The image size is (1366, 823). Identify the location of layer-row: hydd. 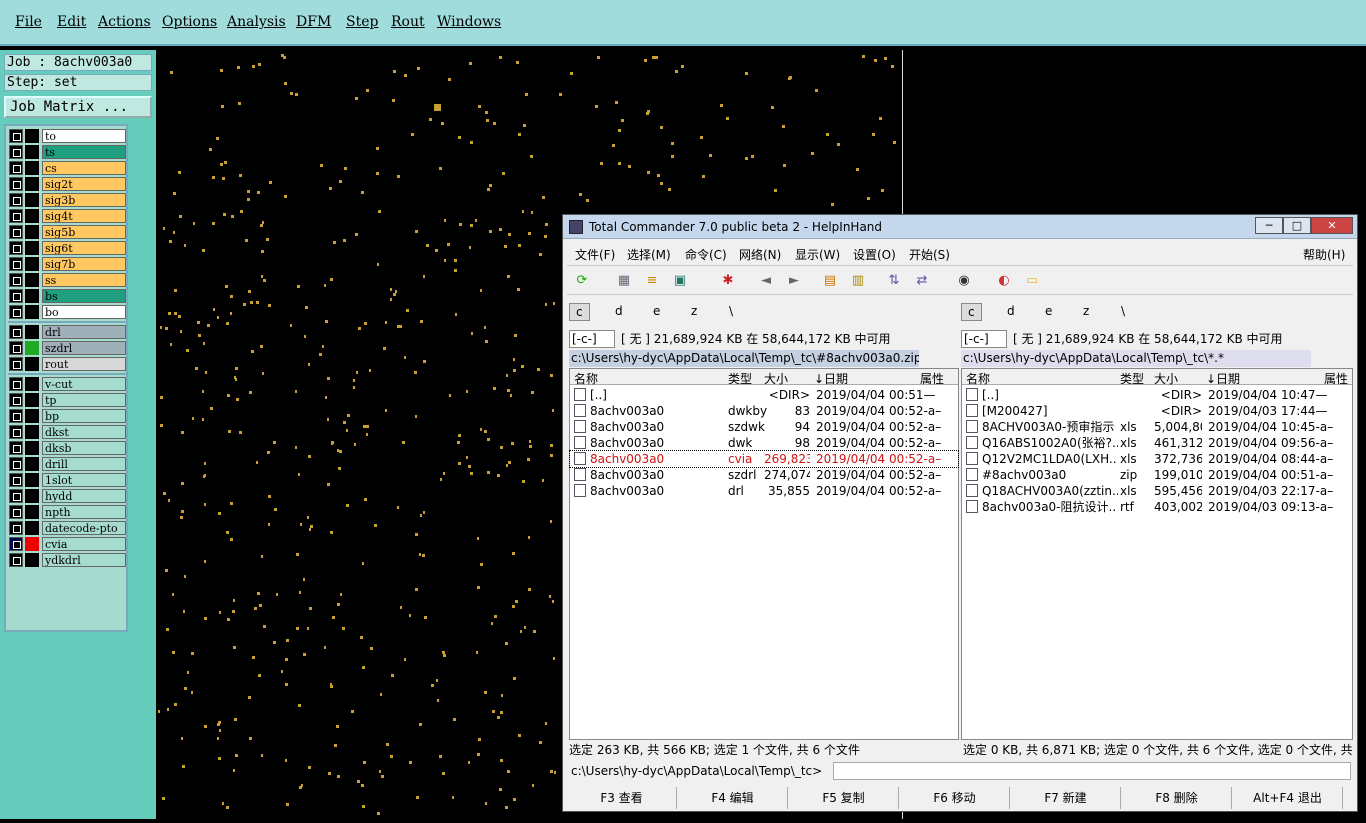
(67, 496).